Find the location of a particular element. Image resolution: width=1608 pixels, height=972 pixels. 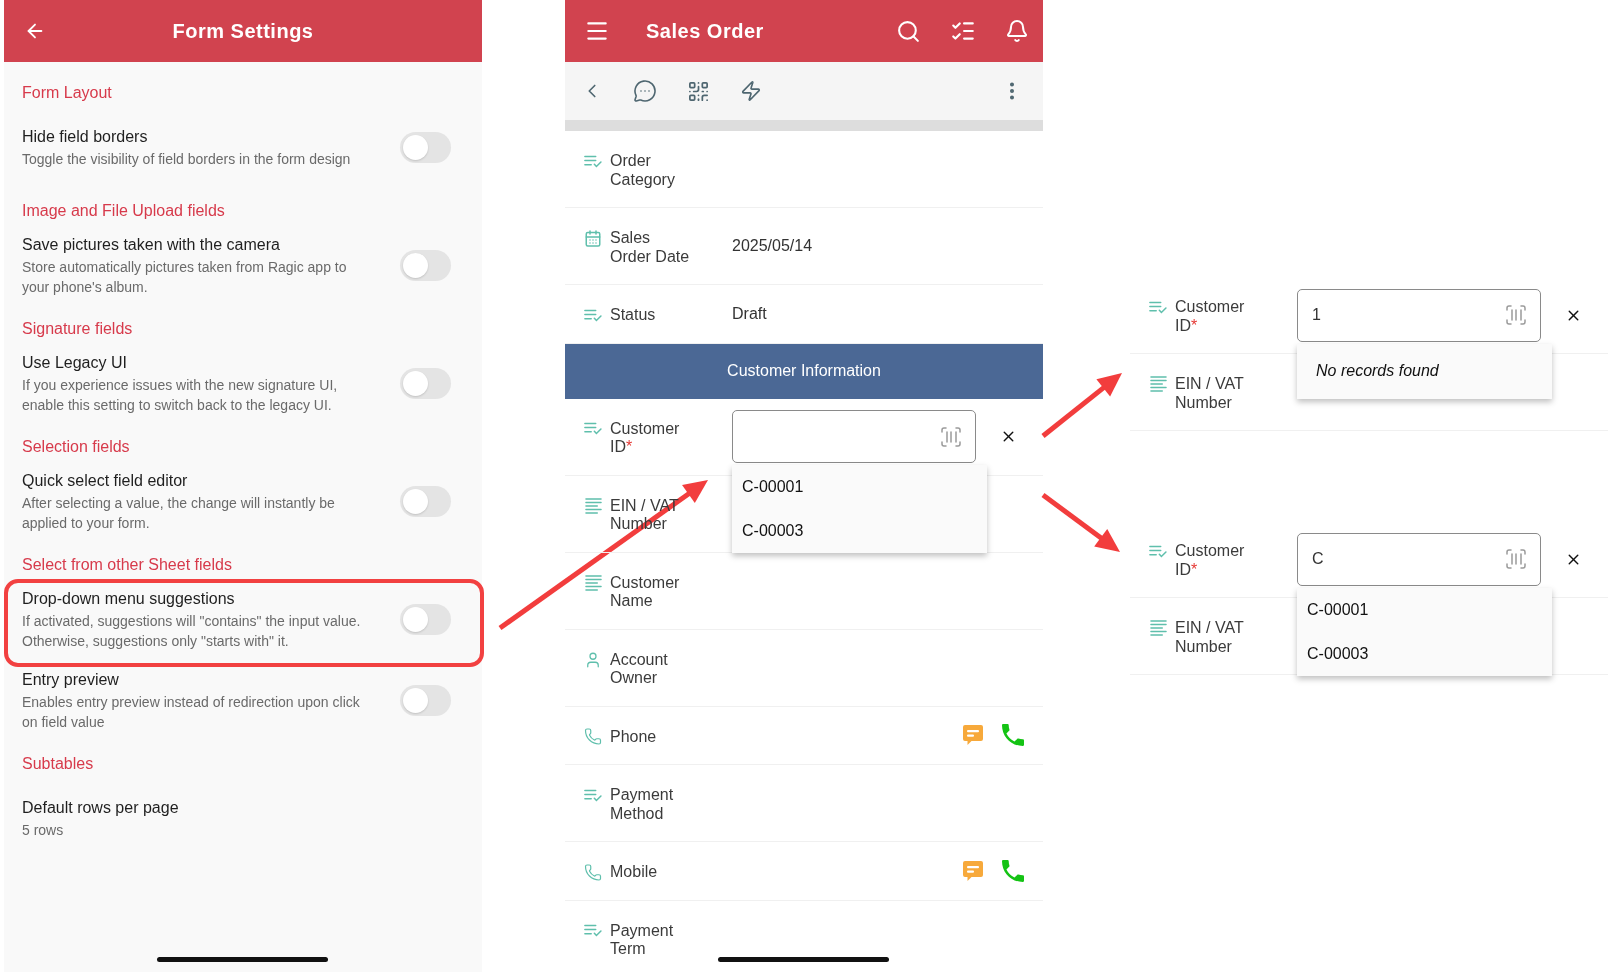

field-label: Status is located at coordinates (633, 315).